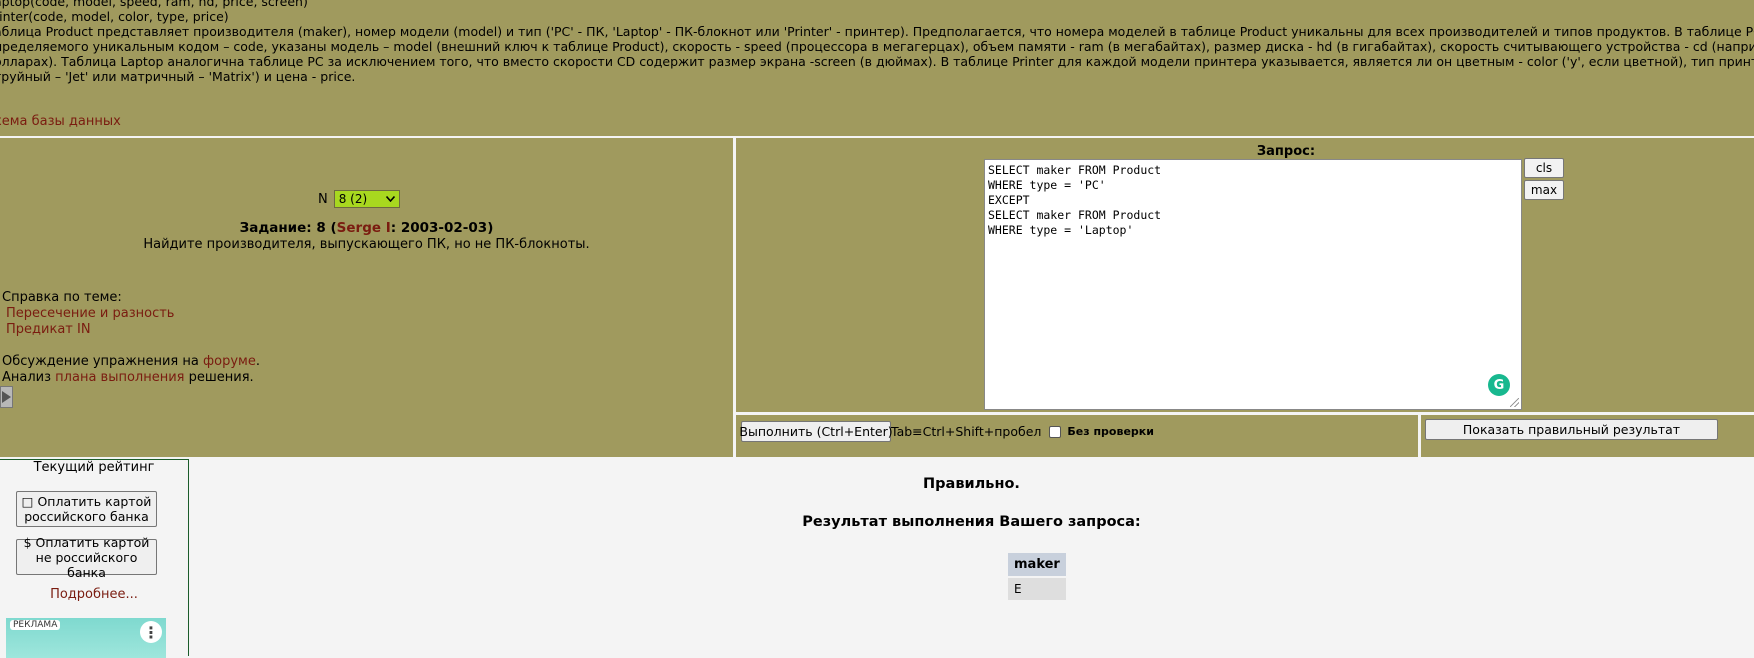  I want to click on task-author-link: Serge I, so click(364, 228).